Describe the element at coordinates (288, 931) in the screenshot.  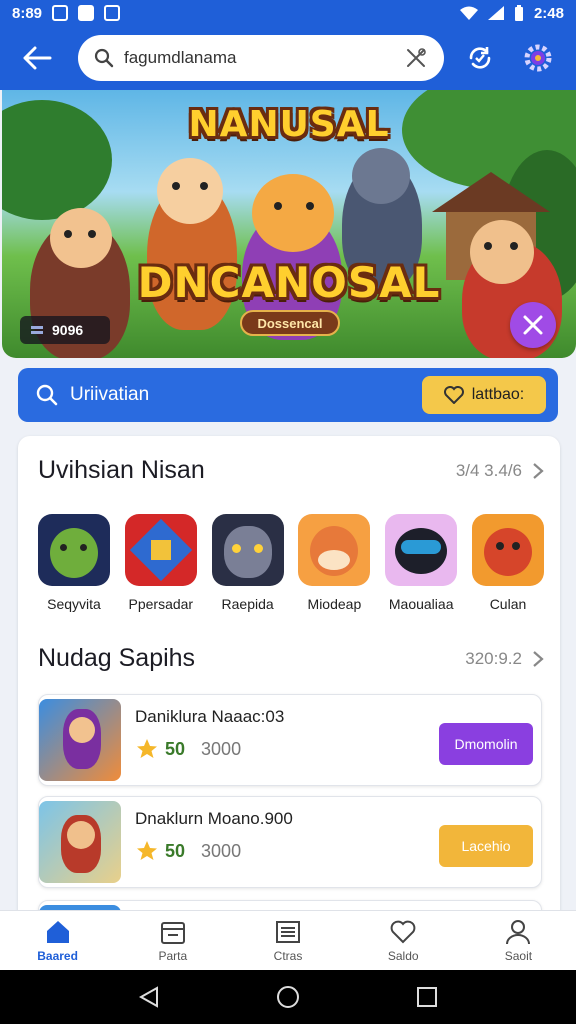
I see `list-icon` at that location.